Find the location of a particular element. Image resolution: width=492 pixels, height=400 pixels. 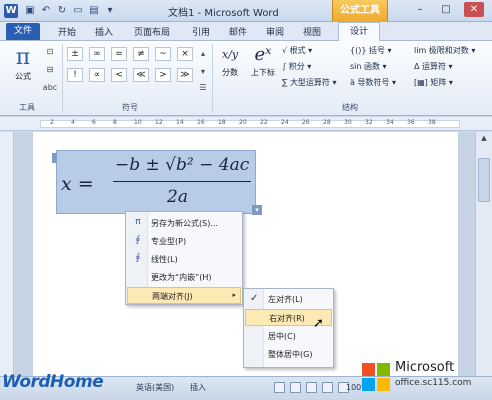

menu-item-change-to-inline: 更改为“内嵌”(H) is located at coordinates (184, 277).